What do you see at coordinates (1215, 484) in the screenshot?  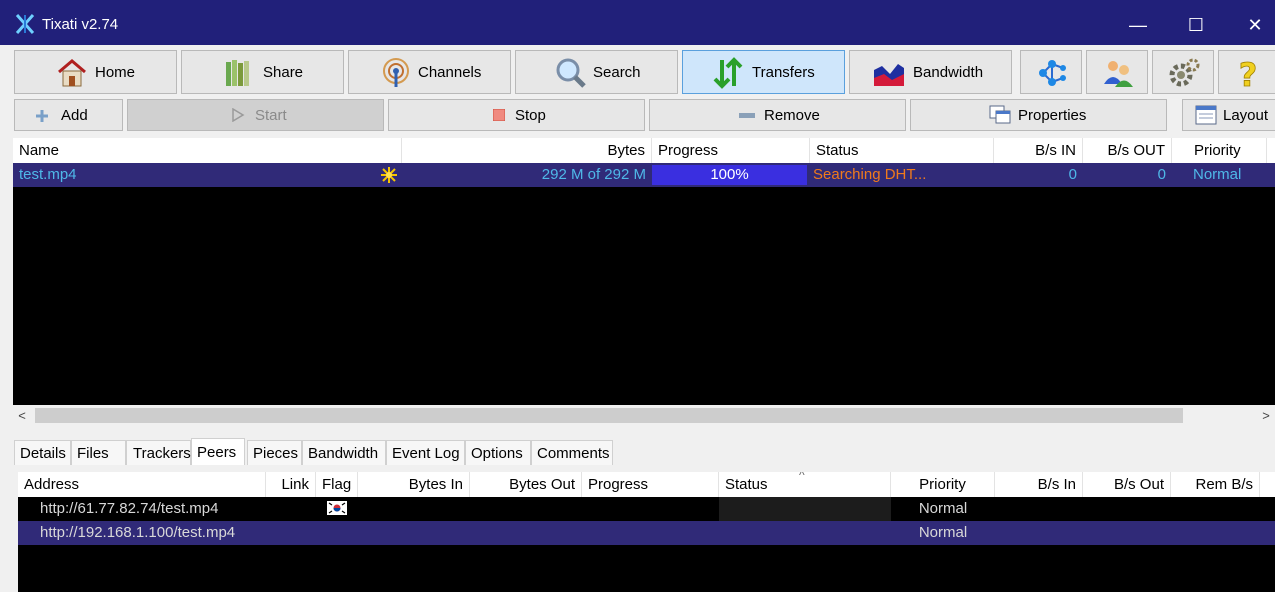 I see `peers-col-rem-bs: Rem B/s` at bounding box center [1215, 484].